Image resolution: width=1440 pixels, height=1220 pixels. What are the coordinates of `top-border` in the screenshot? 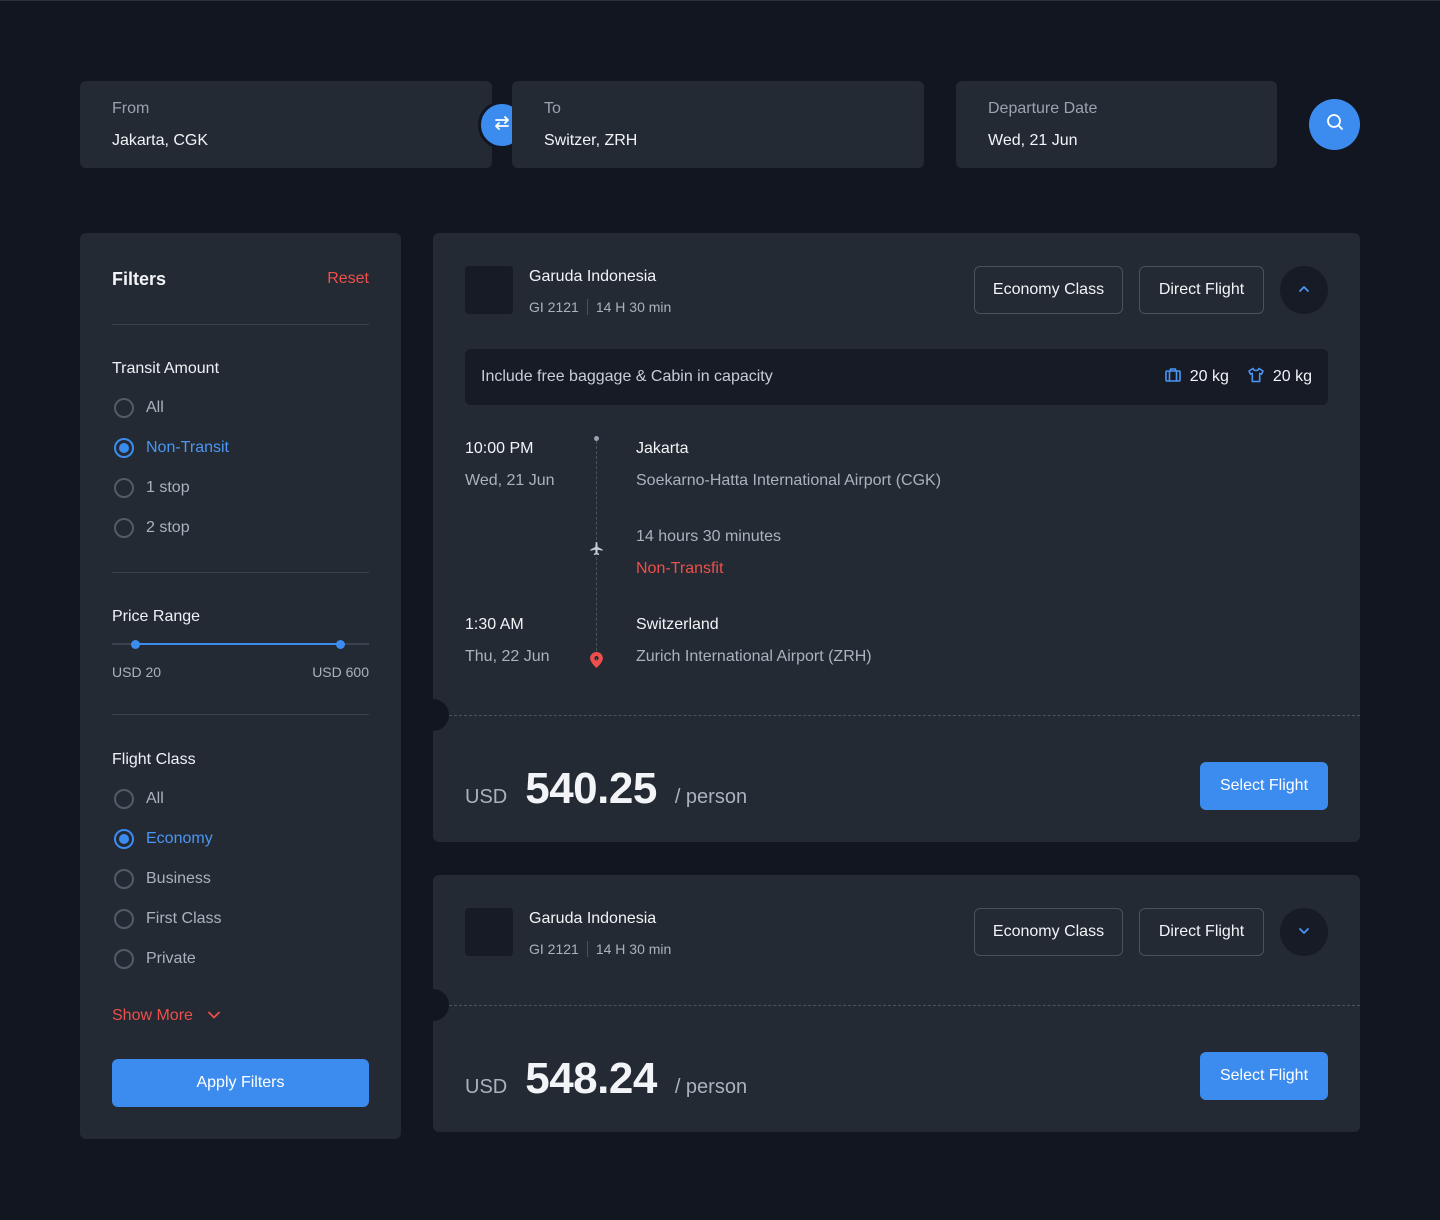 It's located at (720, 0).